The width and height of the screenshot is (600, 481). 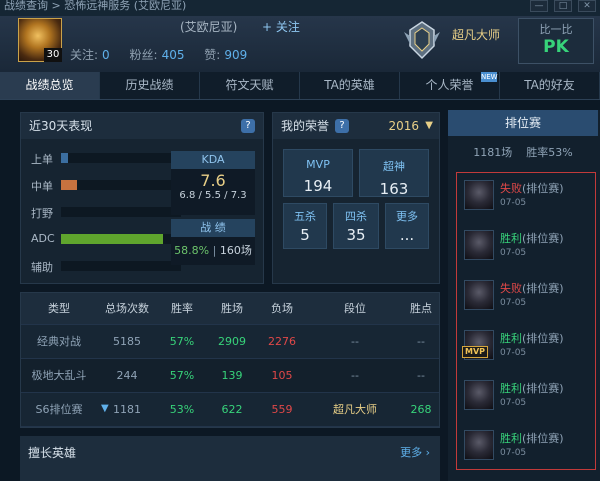 I want to click on glory-value: 5, so click(x=305, y=235).